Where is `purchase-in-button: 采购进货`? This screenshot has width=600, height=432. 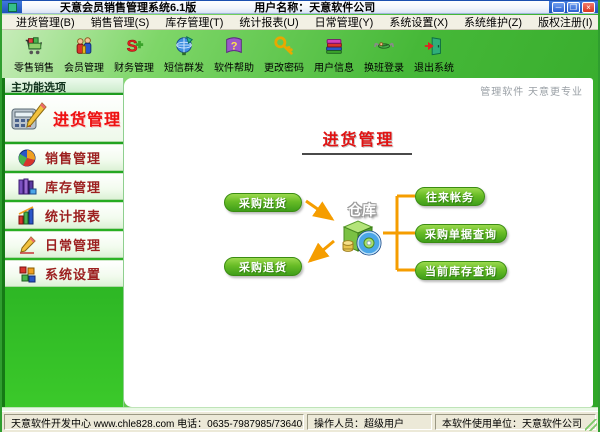 purchase-in-button: 采购进货 is located at coordinates (263, 202).